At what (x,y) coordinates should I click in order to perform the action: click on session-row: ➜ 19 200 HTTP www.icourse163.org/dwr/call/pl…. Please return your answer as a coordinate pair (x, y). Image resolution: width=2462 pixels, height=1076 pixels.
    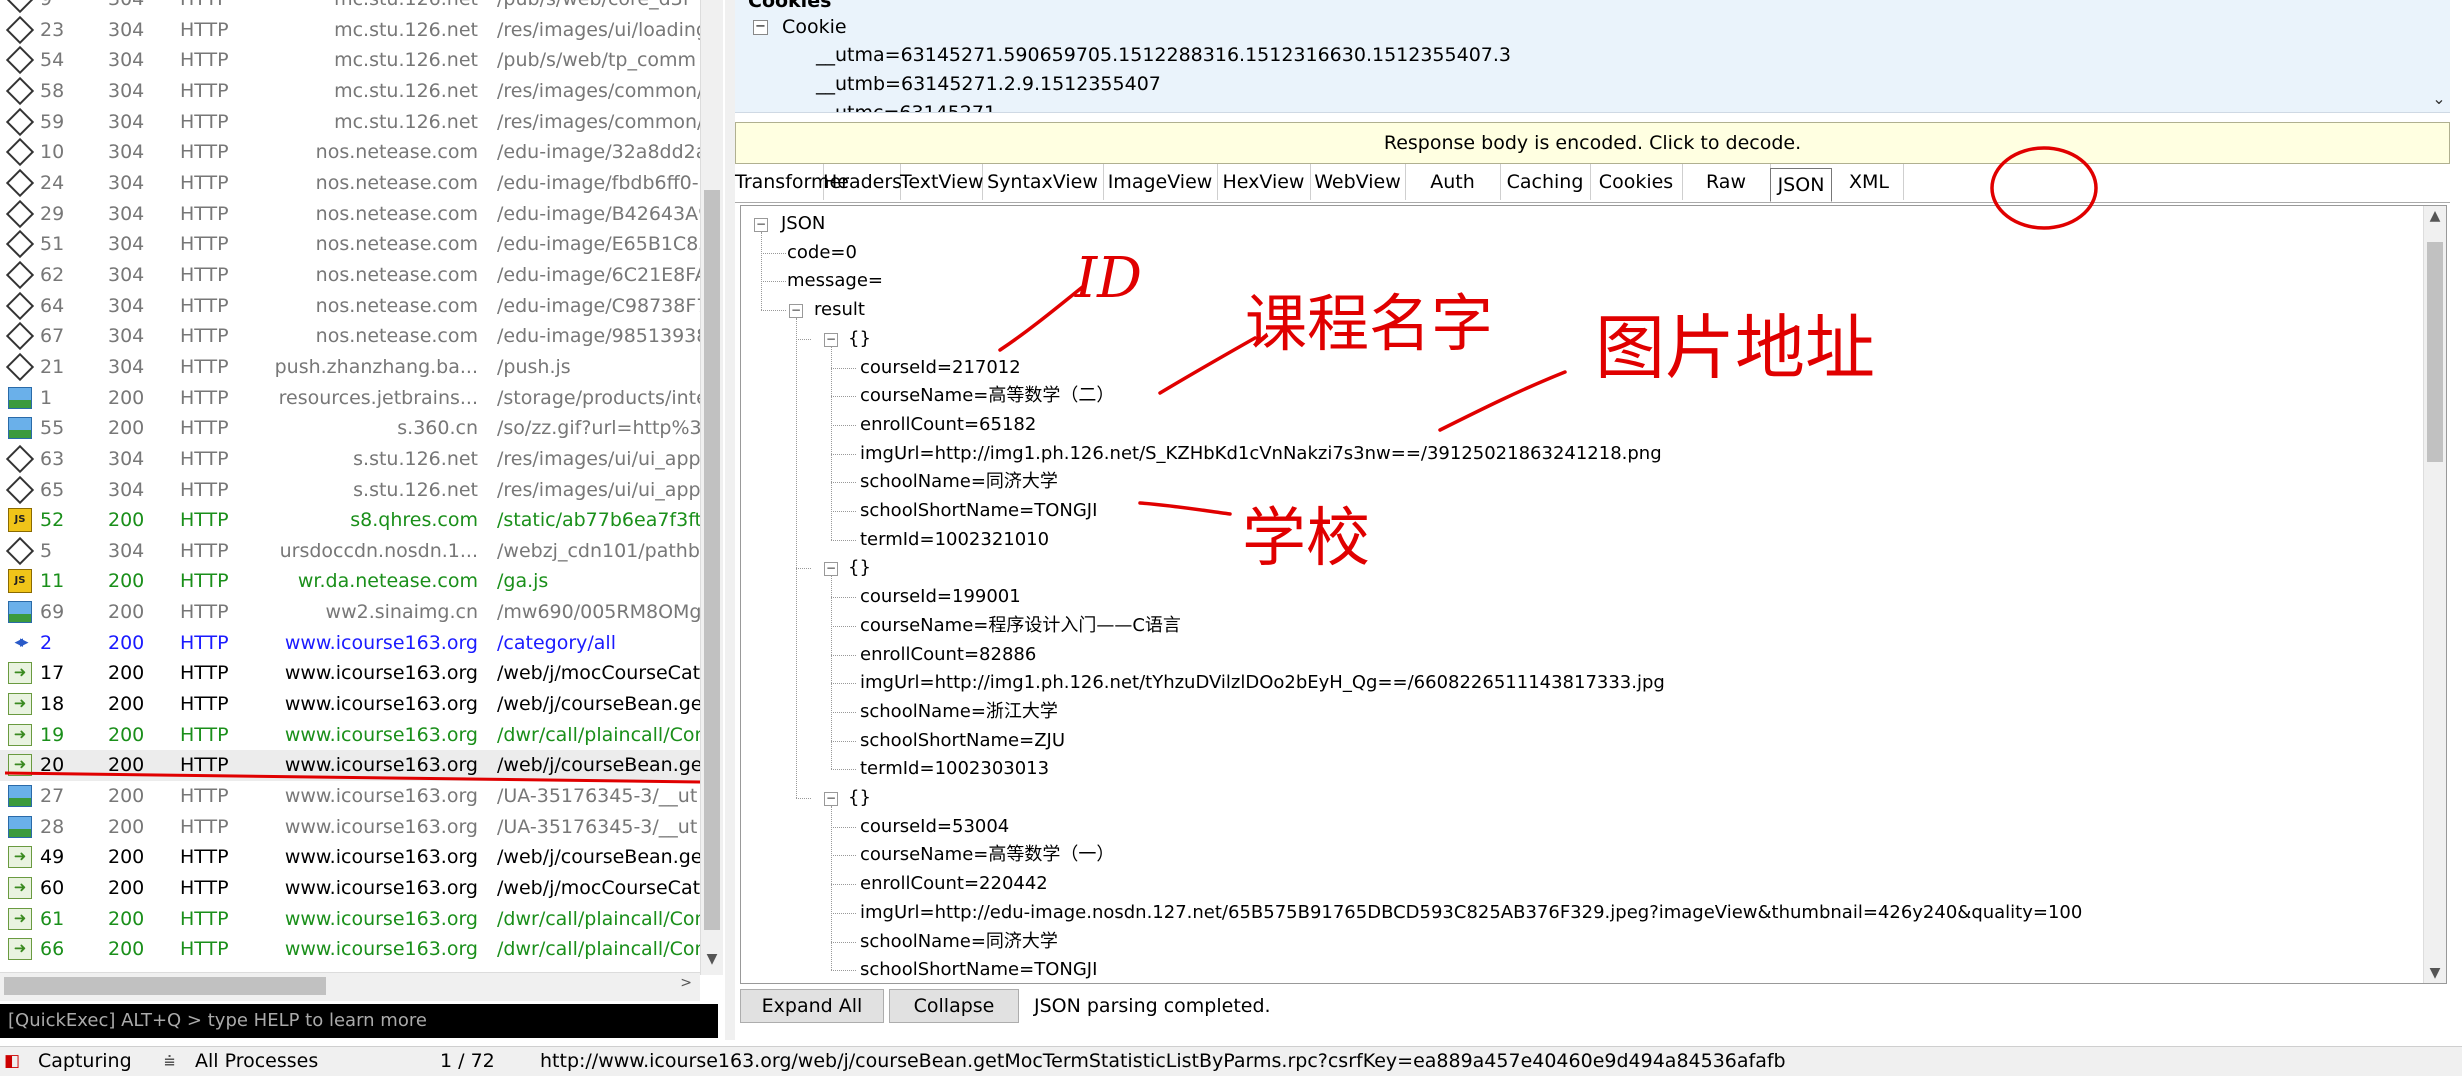
    Looking at the image, I should click on (351, 735).